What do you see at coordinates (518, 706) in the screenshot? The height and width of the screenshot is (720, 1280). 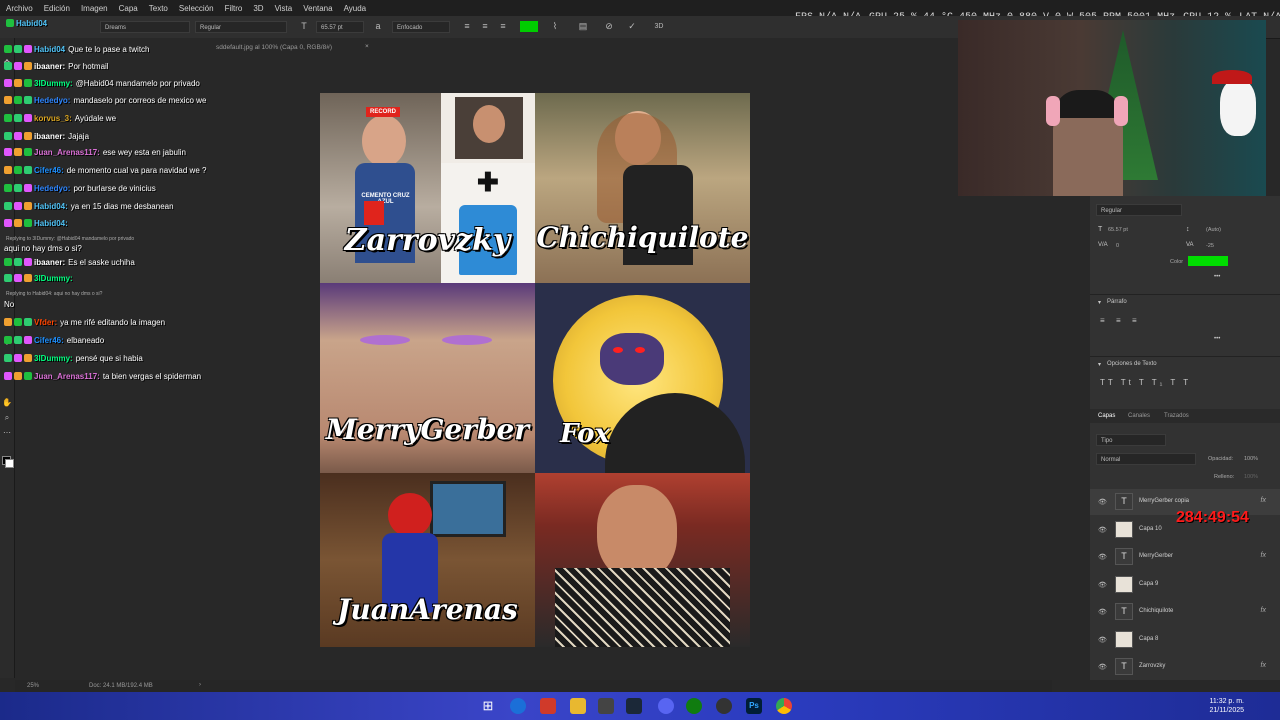 I see `edge-icon` at bounding box center [518, 706].